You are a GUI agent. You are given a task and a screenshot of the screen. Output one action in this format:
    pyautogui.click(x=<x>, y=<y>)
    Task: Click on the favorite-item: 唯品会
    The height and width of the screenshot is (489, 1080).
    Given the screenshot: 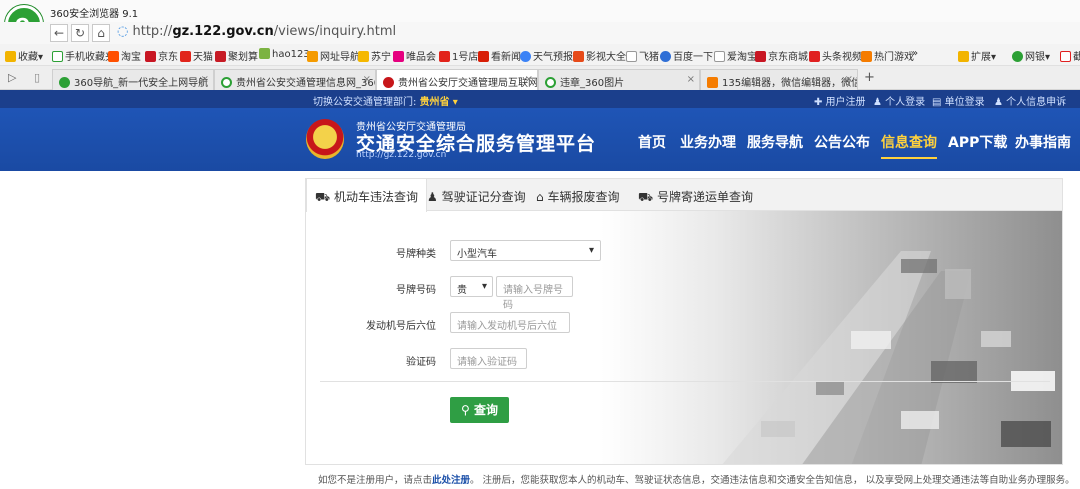 What is the action you would take?
    pyautogui.click(x=414, y=55)
    